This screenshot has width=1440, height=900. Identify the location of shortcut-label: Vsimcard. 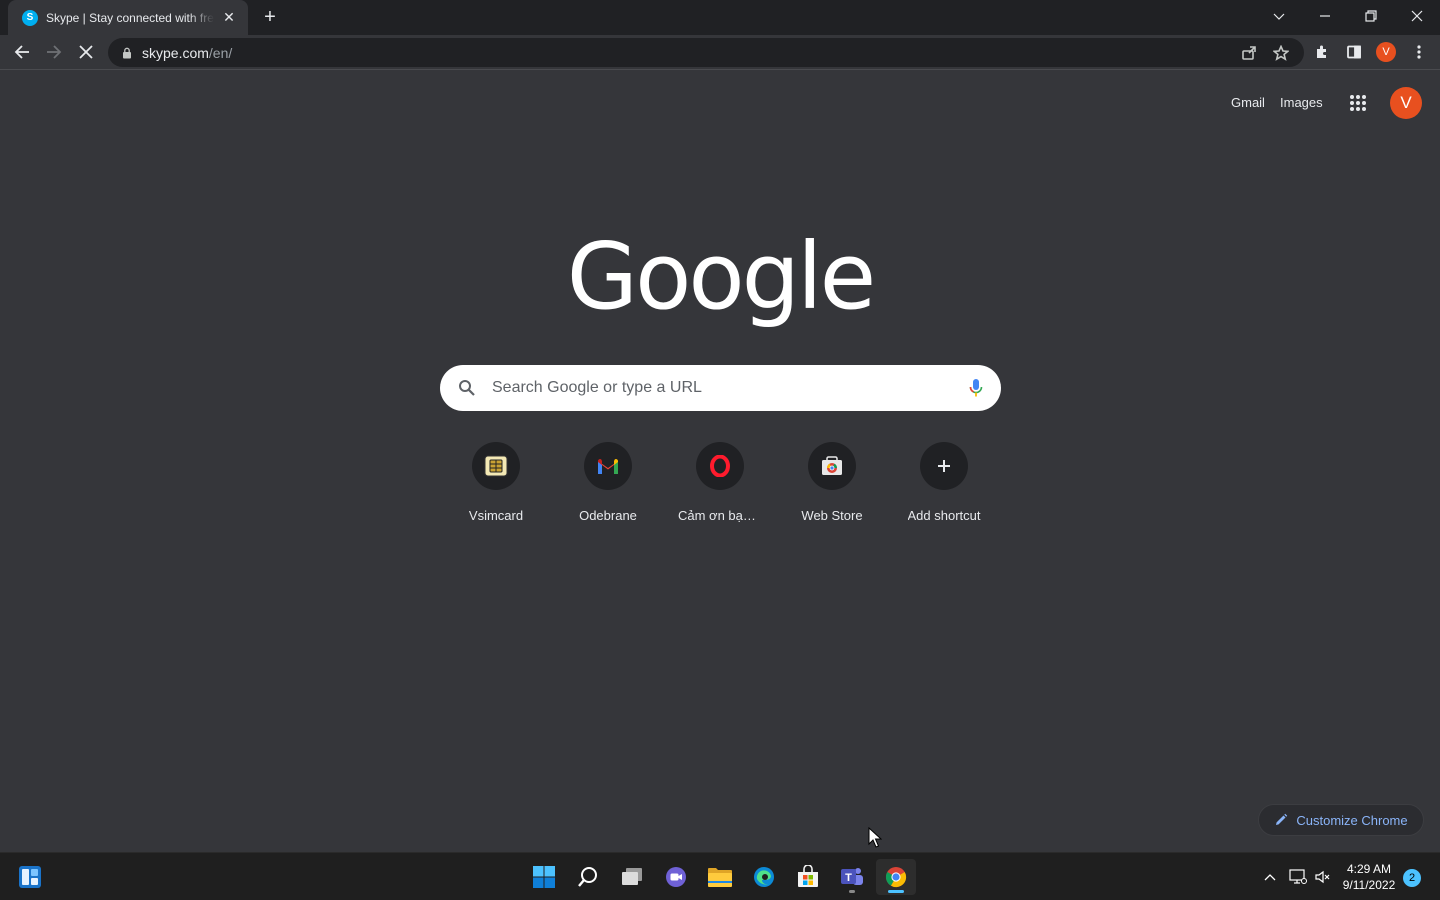
(496, 515).